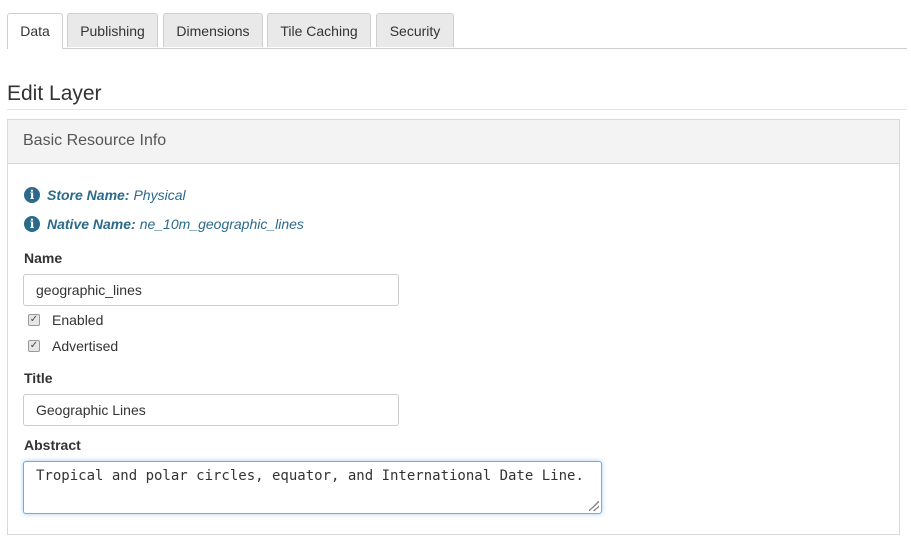 Image resolution: width=911 pixels, height=543 pixels. I want to click on store-name-info: i Store Name: Physical, so click(105, 195).